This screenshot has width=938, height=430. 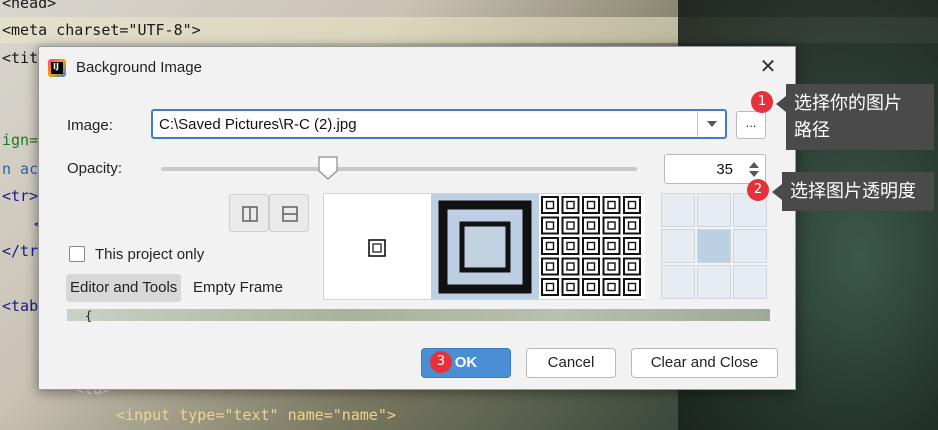 I want to click on fill-mode-center-option, so click(x=377, y=246).